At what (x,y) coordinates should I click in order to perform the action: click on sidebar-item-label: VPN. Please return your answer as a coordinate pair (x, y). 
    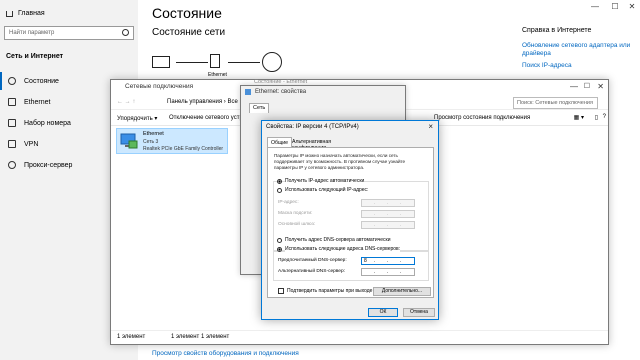
    Looking at the image, I should click on (31, 144).